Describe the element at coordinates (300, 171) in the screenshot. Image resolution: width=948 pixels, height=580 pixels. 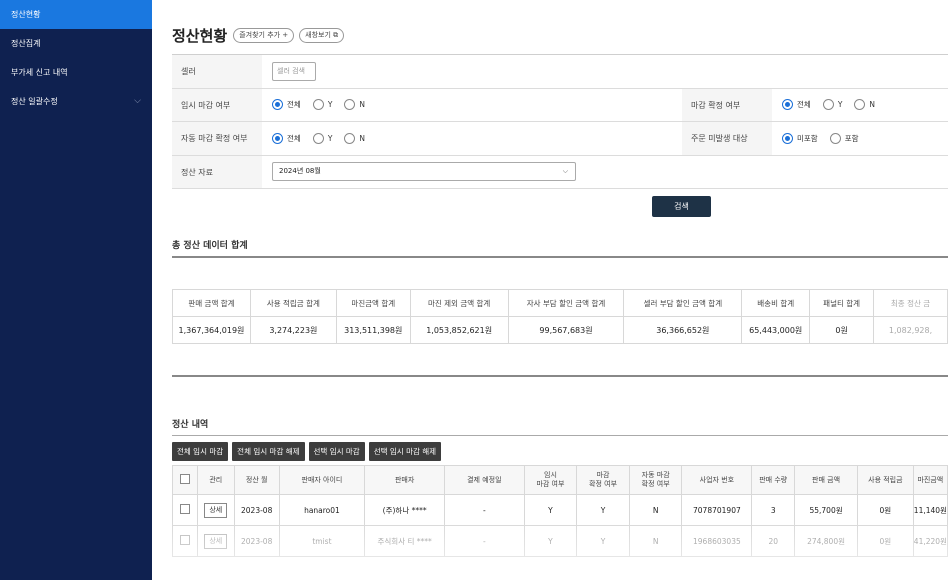
I see `select-value: 2024년 08월` at that location.